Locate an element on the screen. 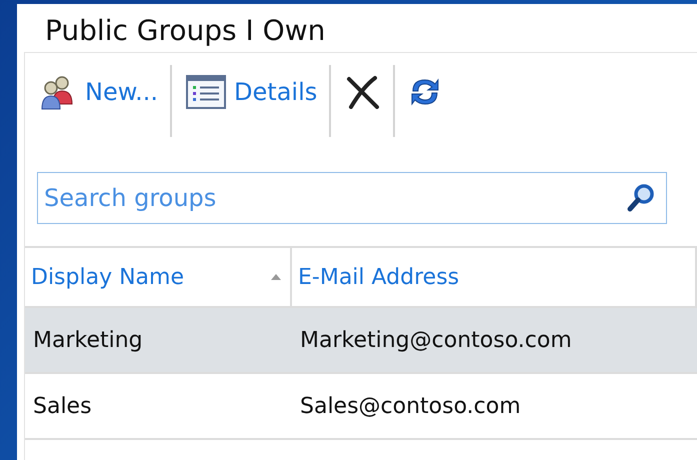  close-icon is located at coordinates (363, 92).